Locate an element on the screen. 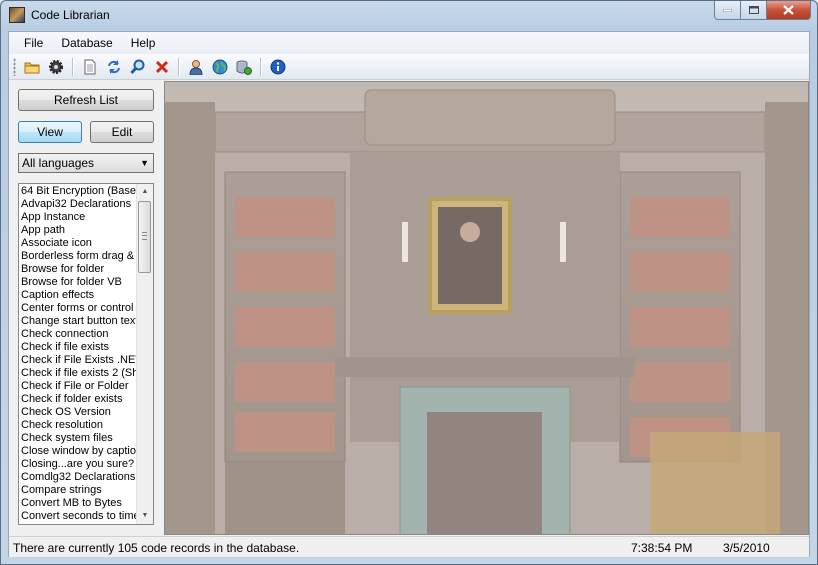  app-icon is located at coordinates (17, 15).